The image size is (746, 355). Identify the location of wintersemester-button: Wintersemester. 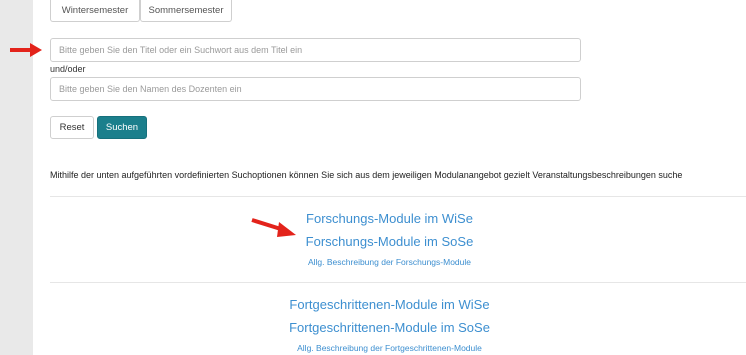
(95, 11).